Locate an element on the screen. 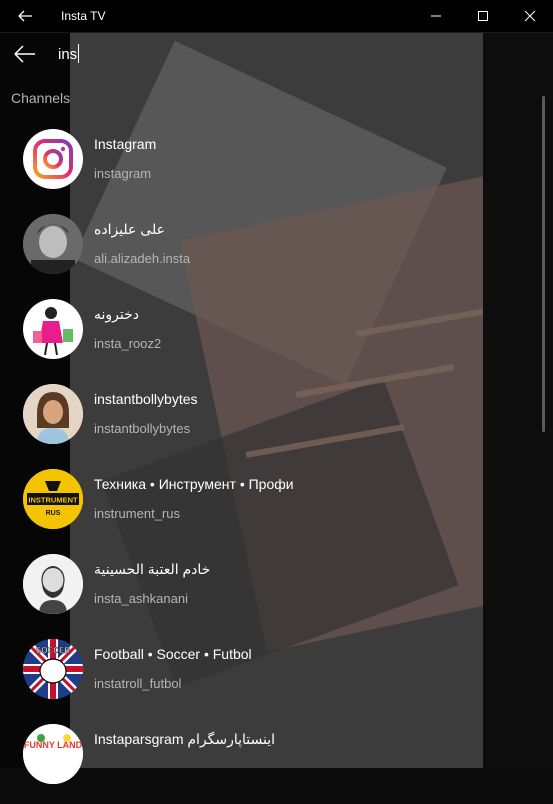 The width and height of the screenshot is (553, 804). instrument-logo-icon: INSTRUMENT RUS is located at coordinates (53, 499).